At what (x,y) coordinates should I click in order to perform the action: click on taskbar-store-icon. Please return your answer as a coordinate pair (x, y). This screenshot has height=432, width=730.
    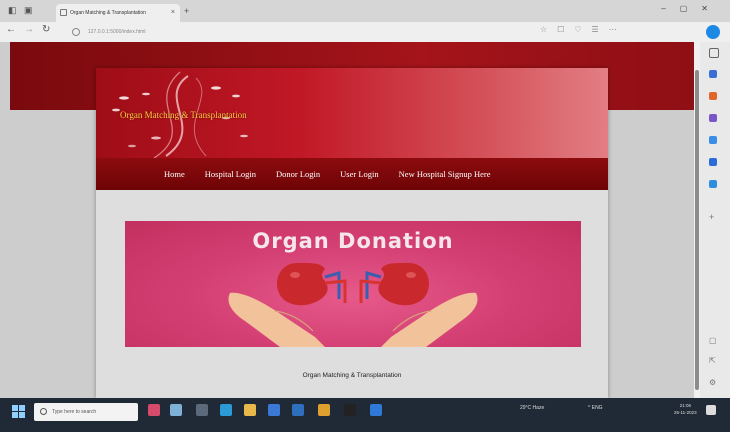
    Looking at the image, I should click on (274, 410).